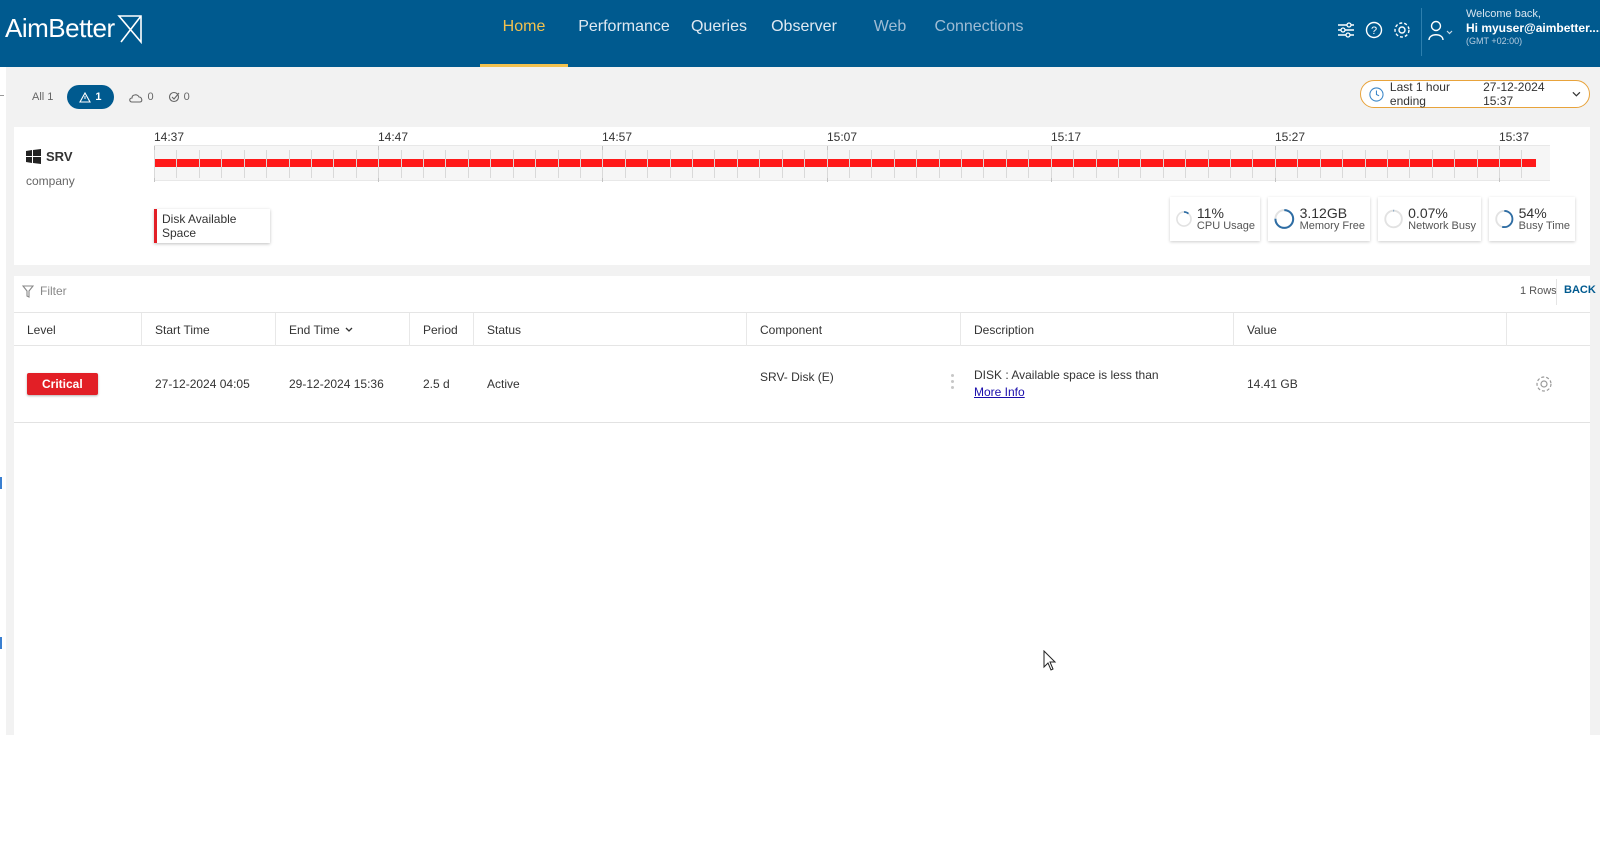  Describe the element at coordinates (1272, 384) in the screenshot. I see `cell-value: 14.41 GB` at that location.